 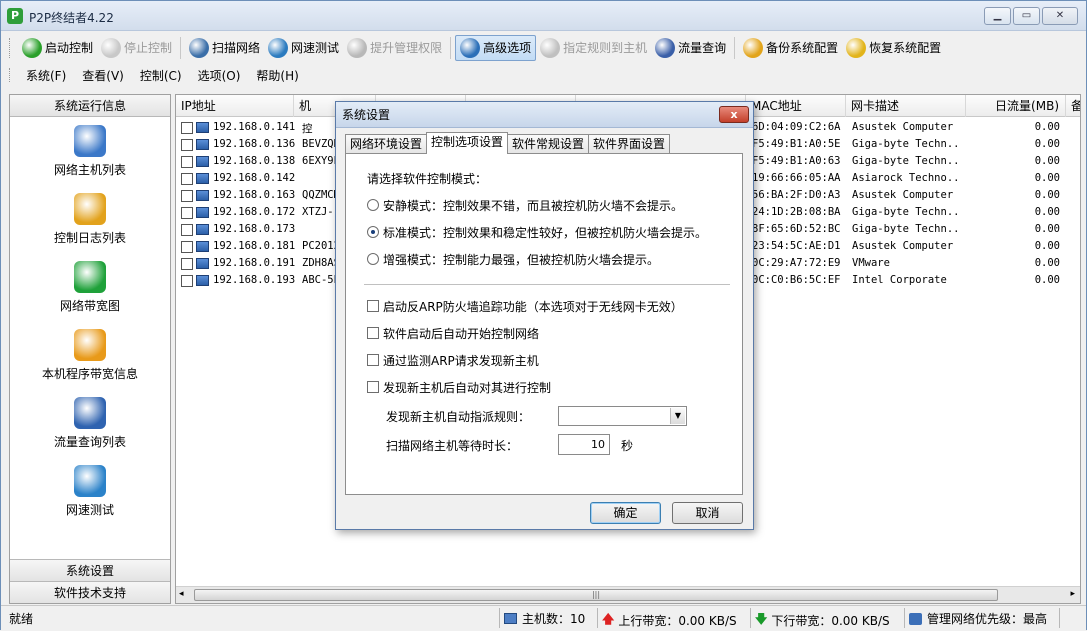 I want to click on minimize-button: ▁, so click(x=997, y=16).